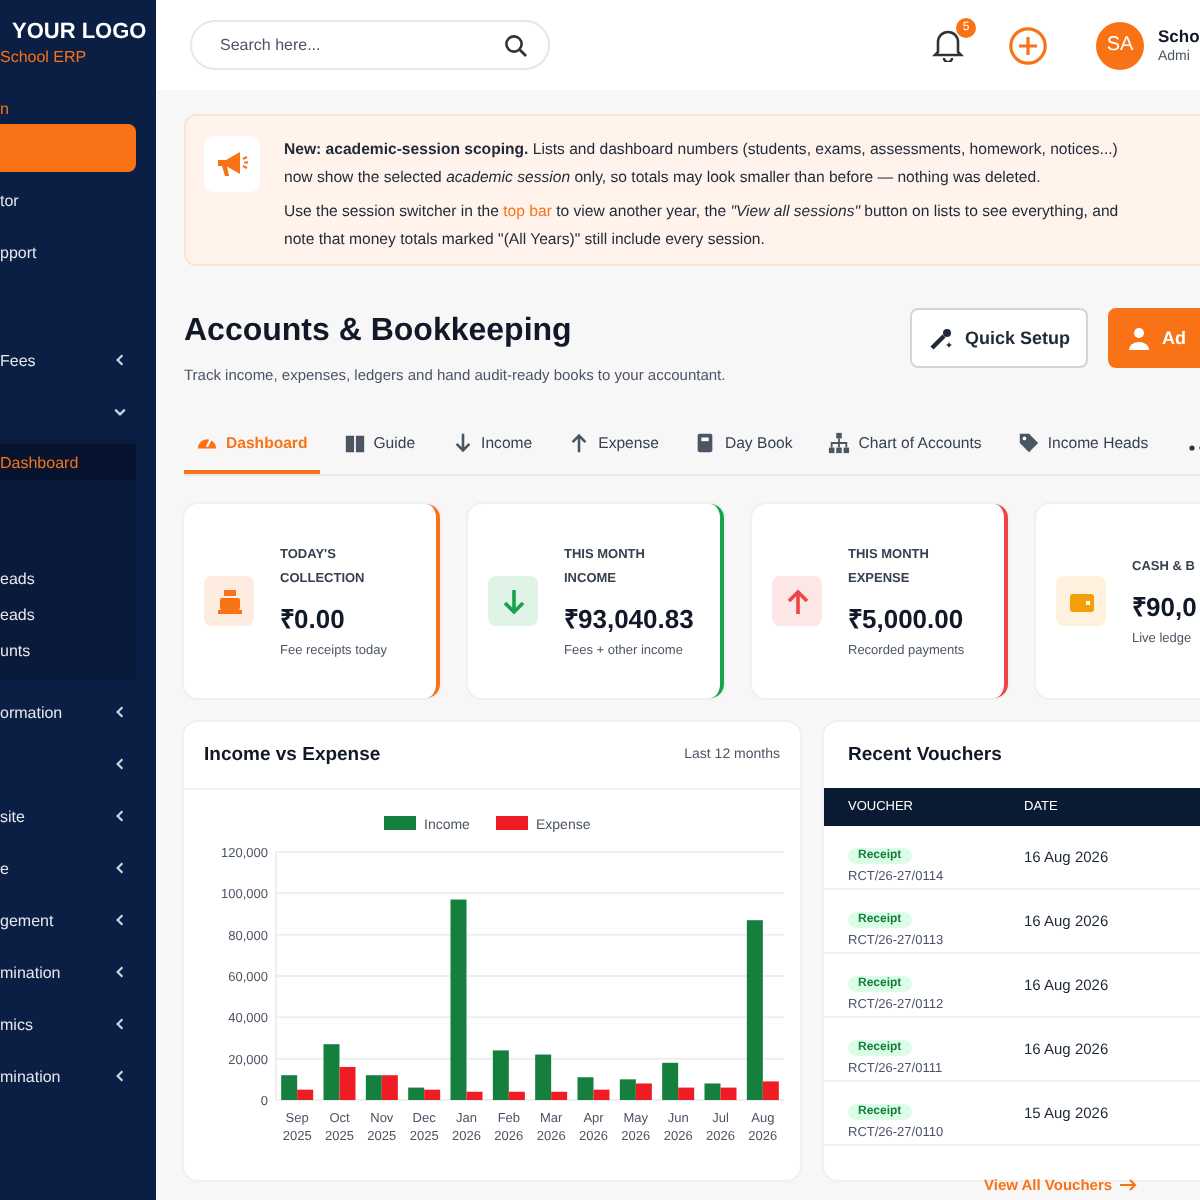 This screenshot has width=1200, height=1200. What do you see at coordinates (379, 332) in the screenshot?
I see `page-title: Accounts & Bookkeeping` at bounding box center [379, 332].